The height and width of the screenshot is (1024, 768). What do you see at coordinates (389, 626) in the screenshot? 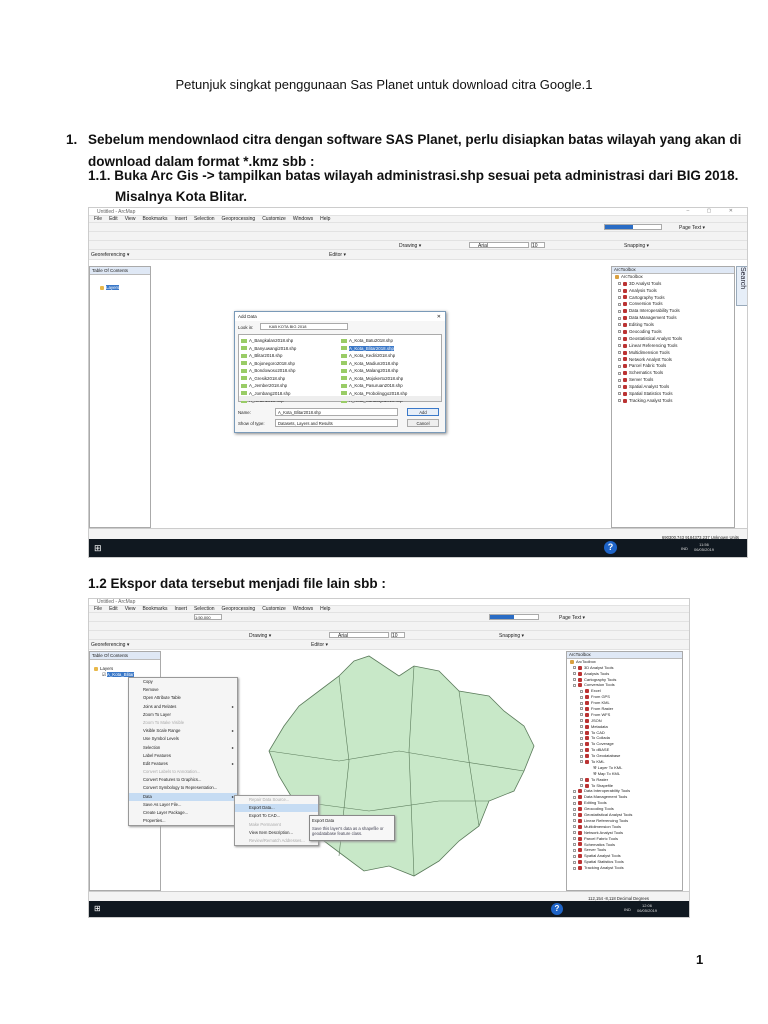
I see `toolbar-tools` at bounding box center [389, 626].